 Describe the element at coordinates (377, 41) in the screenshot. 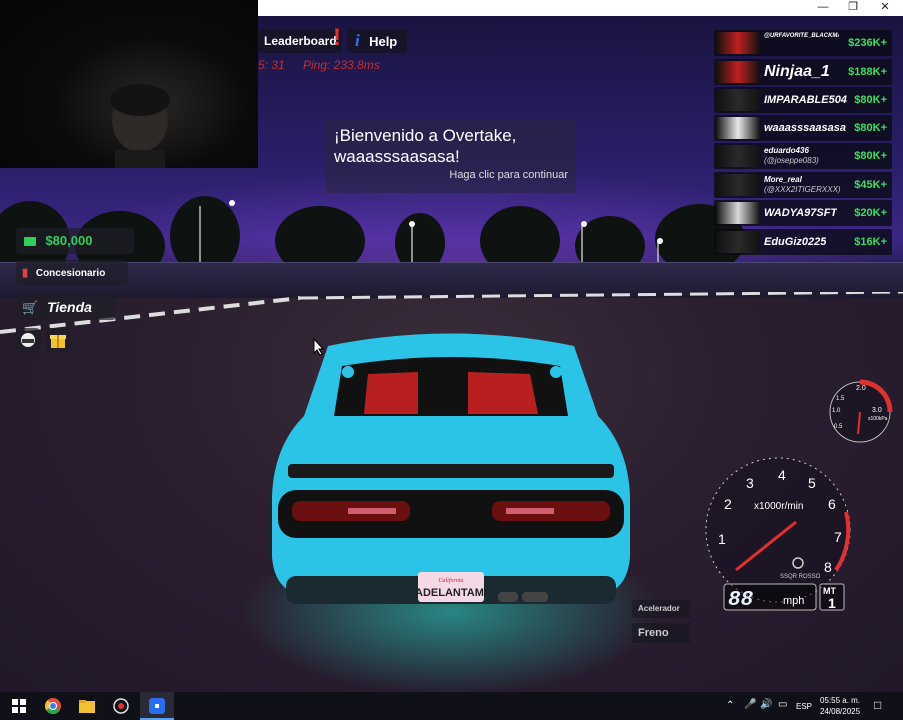

I see `help-button: i Help` at that location.